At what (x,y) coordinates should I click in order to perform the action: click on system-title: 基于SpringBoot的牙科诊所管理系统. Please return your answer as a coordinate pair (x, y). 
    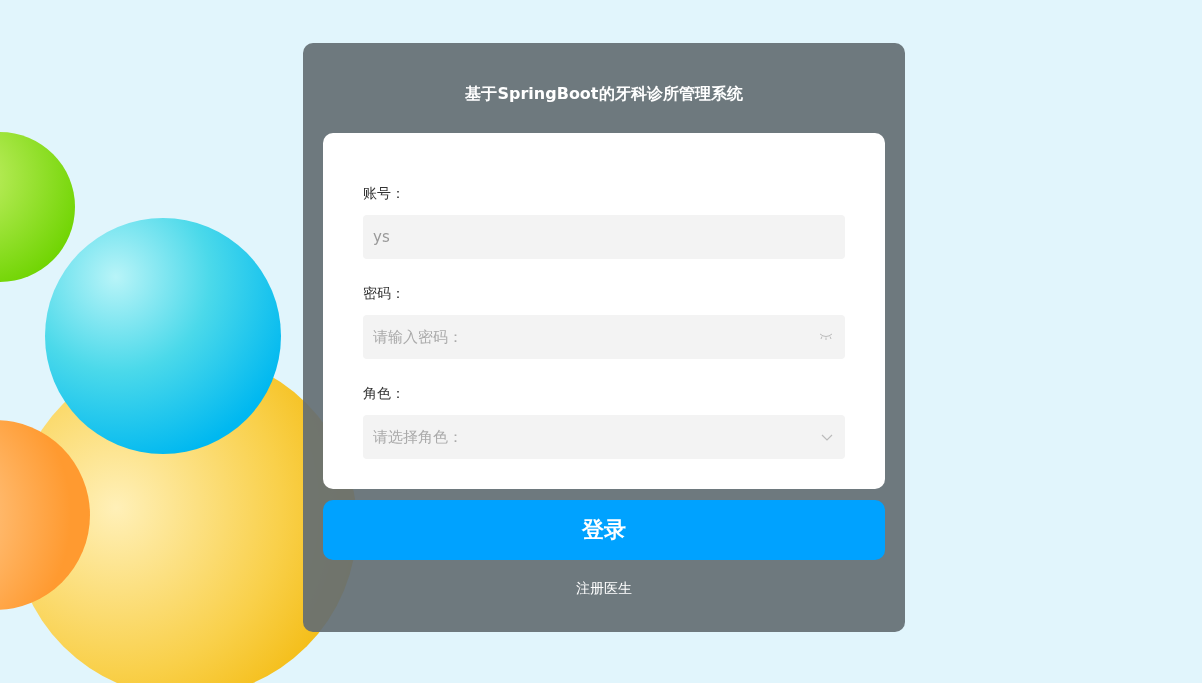
    Looking at the image, I should click on (604, 94).